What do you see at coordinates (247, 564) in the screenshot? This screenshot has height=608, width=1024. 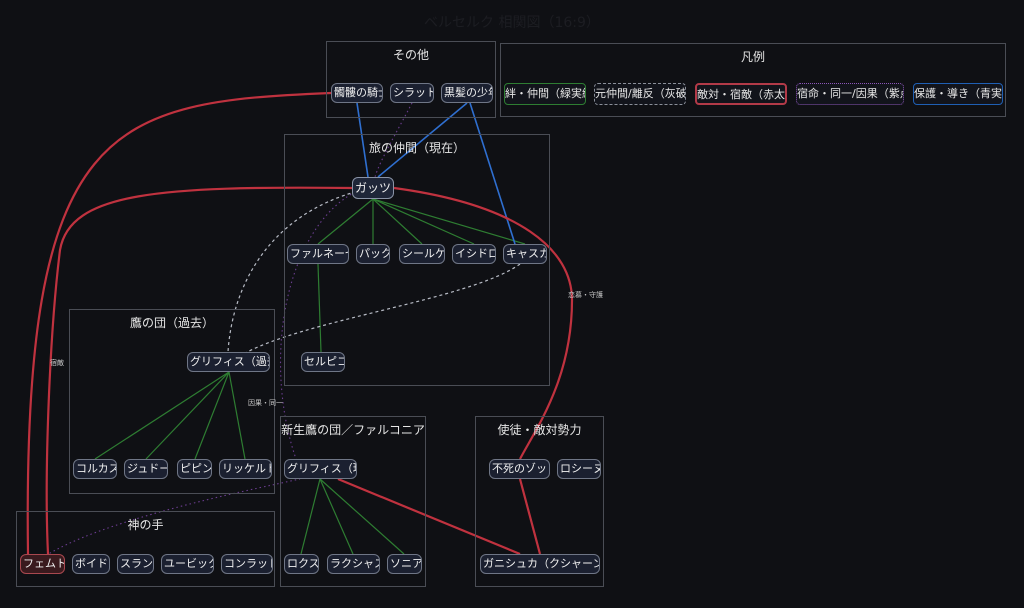 I see `node-conrad: コンラッド` at bounding box center [247, 564].